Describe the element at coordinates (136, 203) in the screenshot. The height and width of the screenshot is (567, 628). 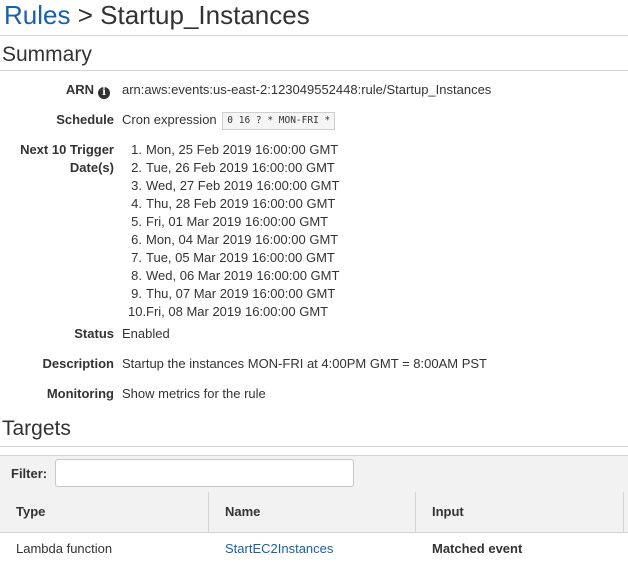
I see `trigger-date-number: 4.` at that location.